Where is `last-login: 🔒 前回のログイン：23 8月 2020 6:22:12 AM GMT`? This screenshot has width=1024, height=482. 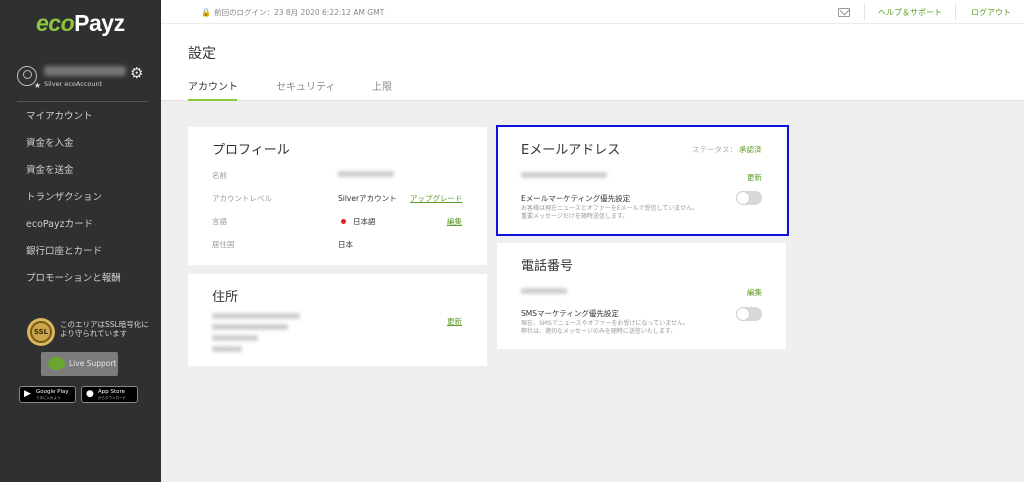
last-login: 🔒 前回のログイン：23 8月 2020 6:22:12 AM GMT is located at coordinates (293, 12).